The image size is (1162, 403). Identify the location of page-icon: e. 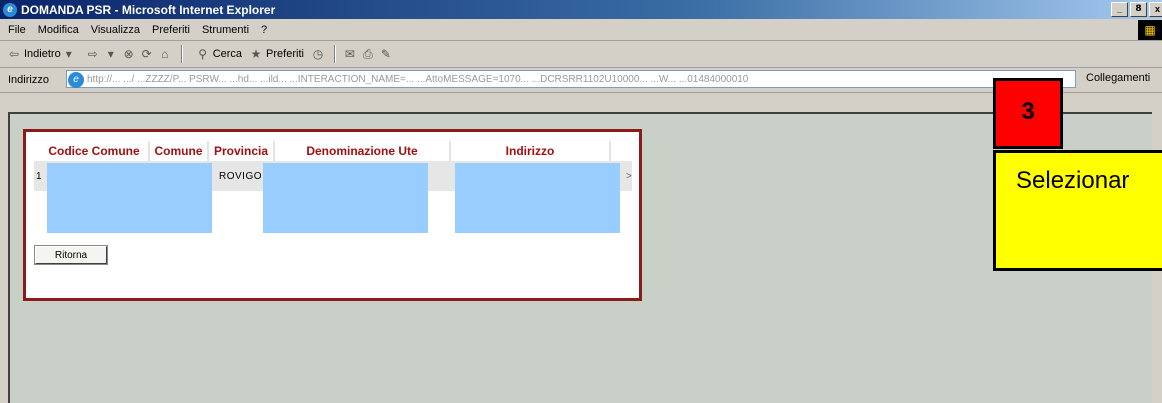
(76, 80).